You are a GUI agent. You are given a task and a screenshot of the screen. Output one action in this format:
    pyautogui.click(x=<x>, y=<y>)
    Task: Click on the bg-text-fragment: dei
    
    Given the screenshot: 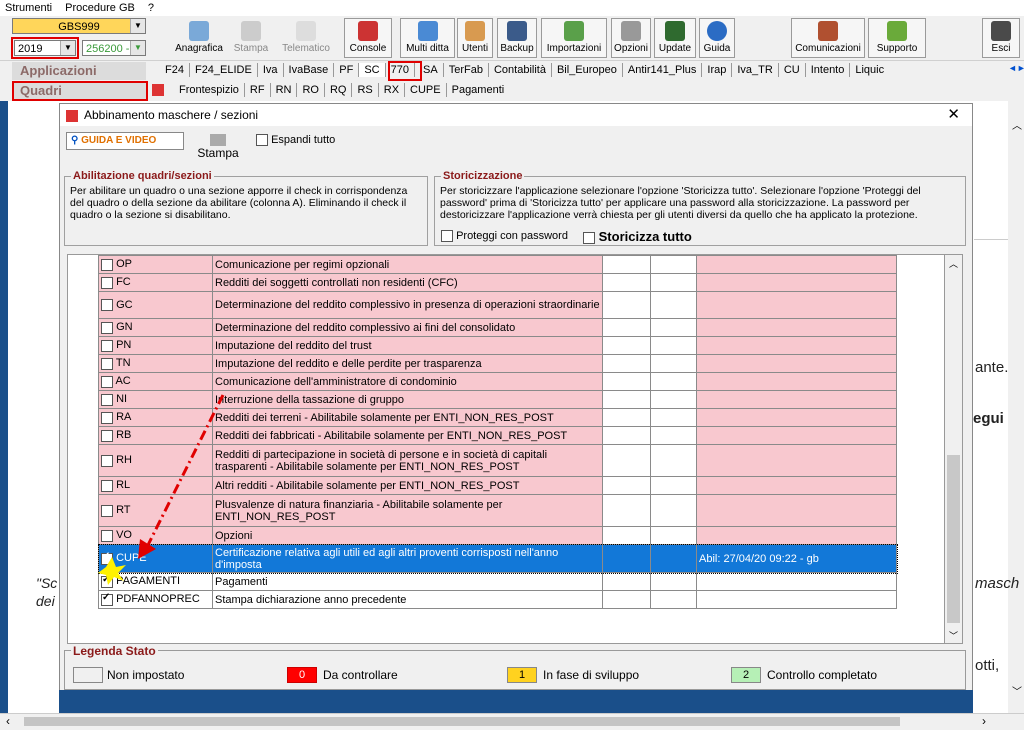 What is the action you would take?
    pyautogui.click(x=45, y=601)
    